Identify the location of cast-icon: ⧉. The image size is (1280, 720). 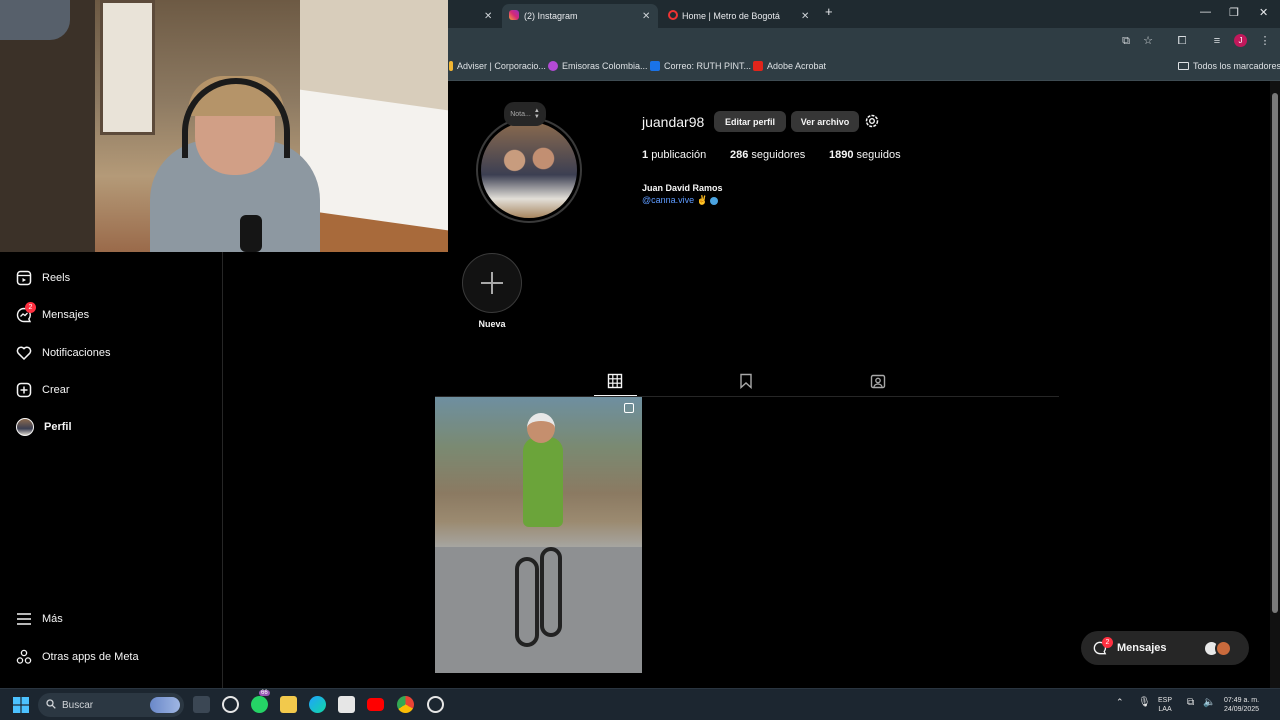
(1126, 41).